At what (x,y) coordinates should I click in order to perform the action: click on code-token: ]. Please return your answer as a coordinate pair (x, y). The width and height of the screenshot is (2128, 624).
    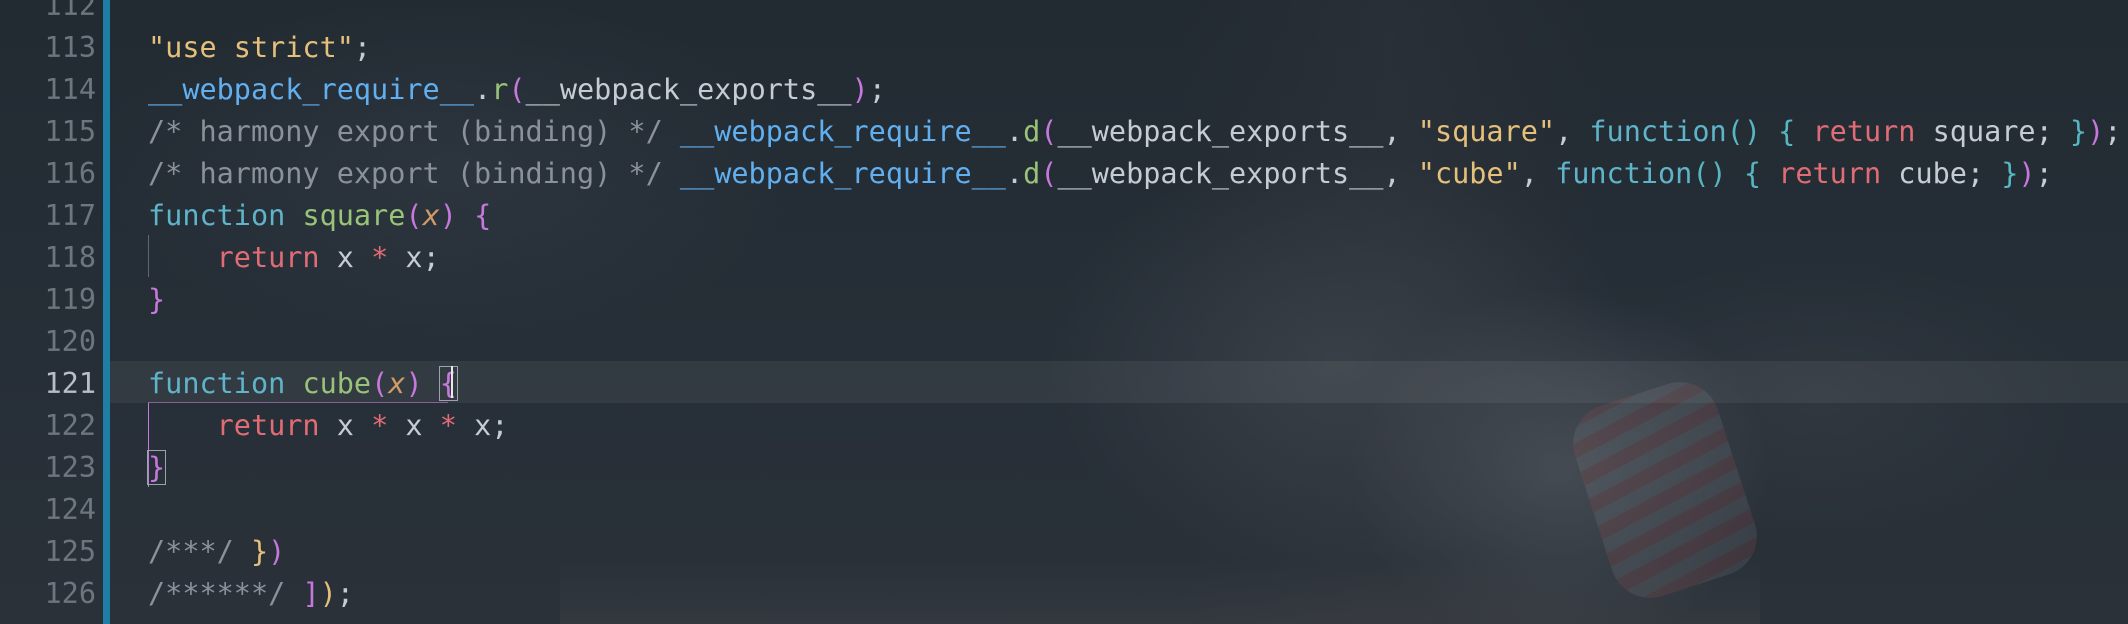
    Looking at the image, I should click on (311, 593).